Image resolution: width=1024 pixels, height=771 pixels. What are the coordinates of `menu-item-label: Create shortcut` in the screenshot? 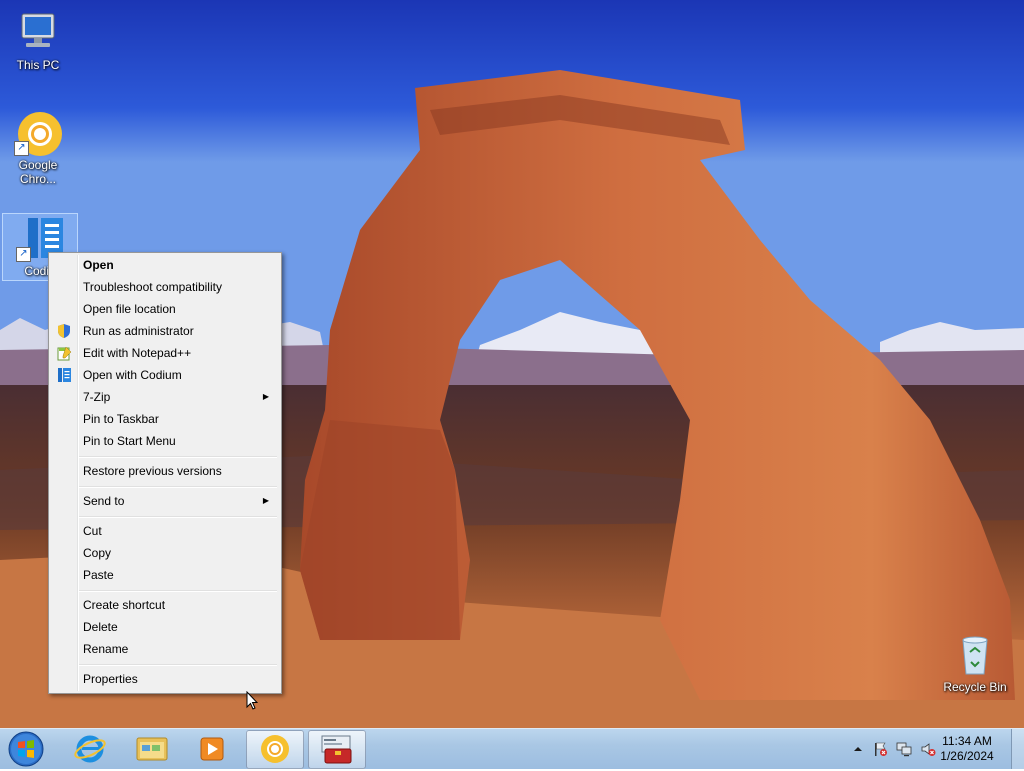 It's located at (124, 605).